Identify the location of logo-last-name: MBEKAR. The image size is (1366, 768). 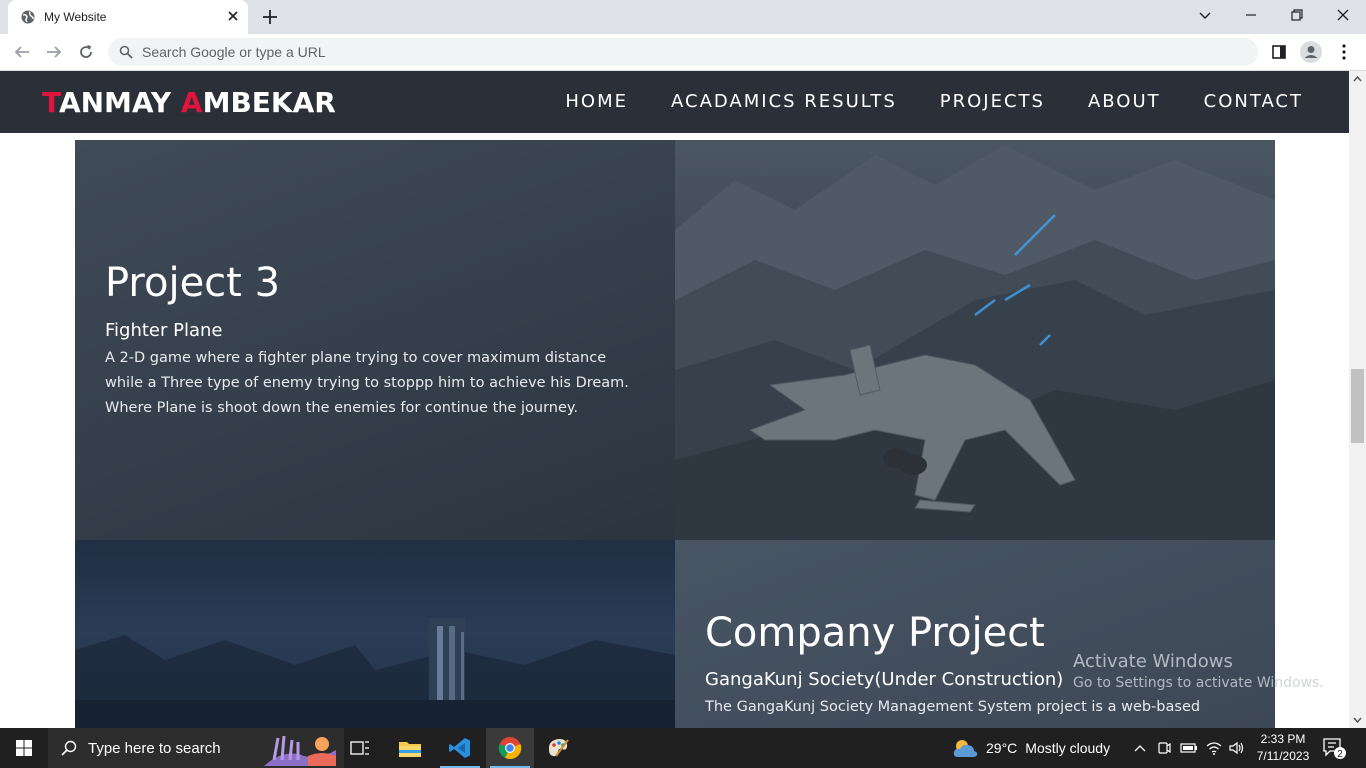
(269, 102).